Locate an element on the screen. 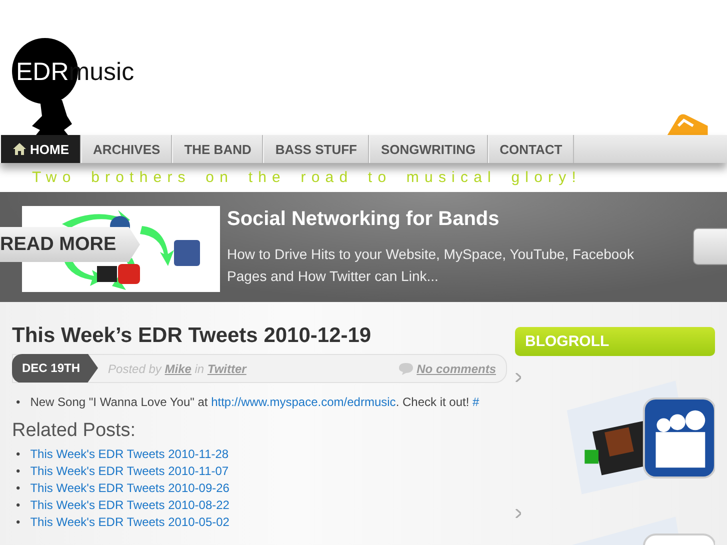 This screenshot has height=545, width=727. permalink: # is located at coordinates (476, 402).